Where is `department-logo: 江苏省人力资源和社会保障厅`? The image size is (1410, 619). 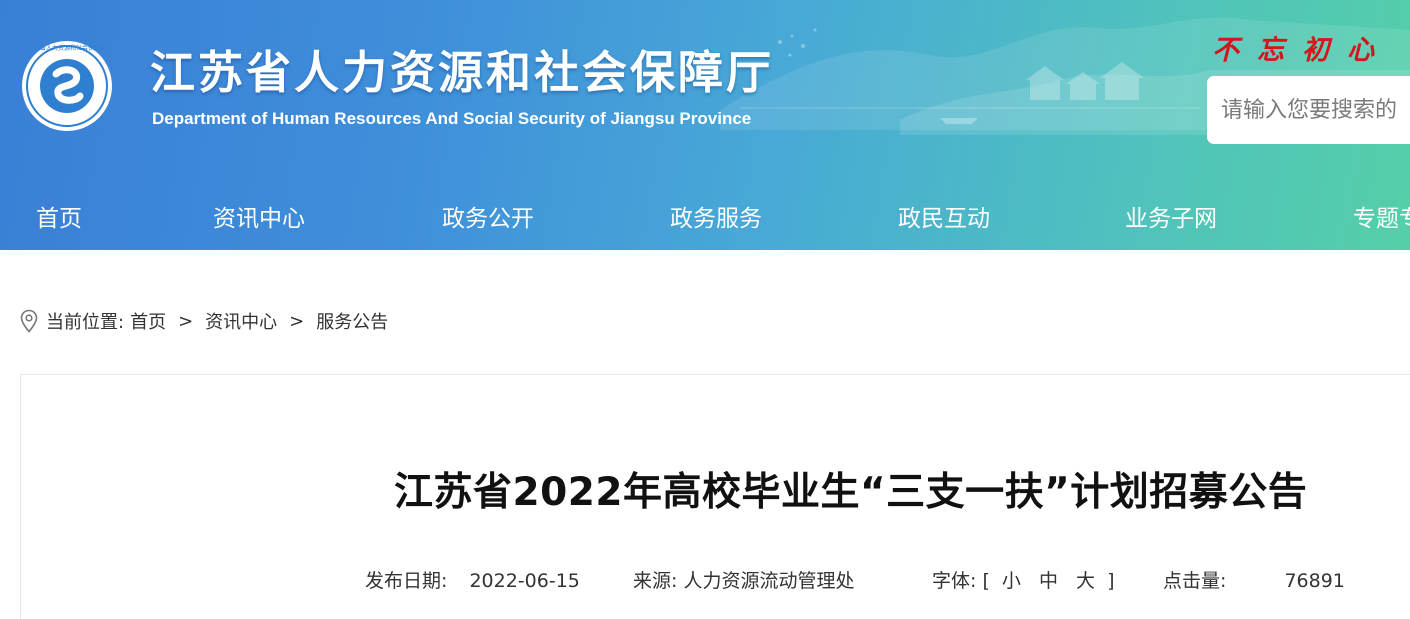
department-logo: 江苏省人力资源和社会保障厅 is located at coordinates (67, 86).